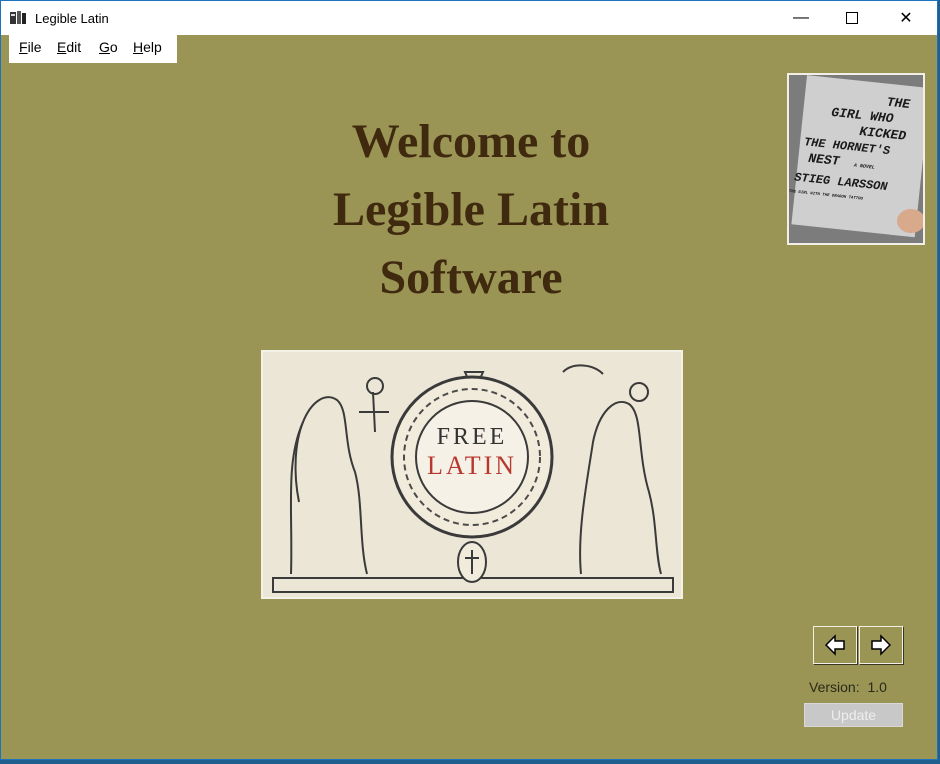 Image resolution: width=940 pixels, height=764 pixels. I want to click on left-arrow-icon, so click(834, 645).